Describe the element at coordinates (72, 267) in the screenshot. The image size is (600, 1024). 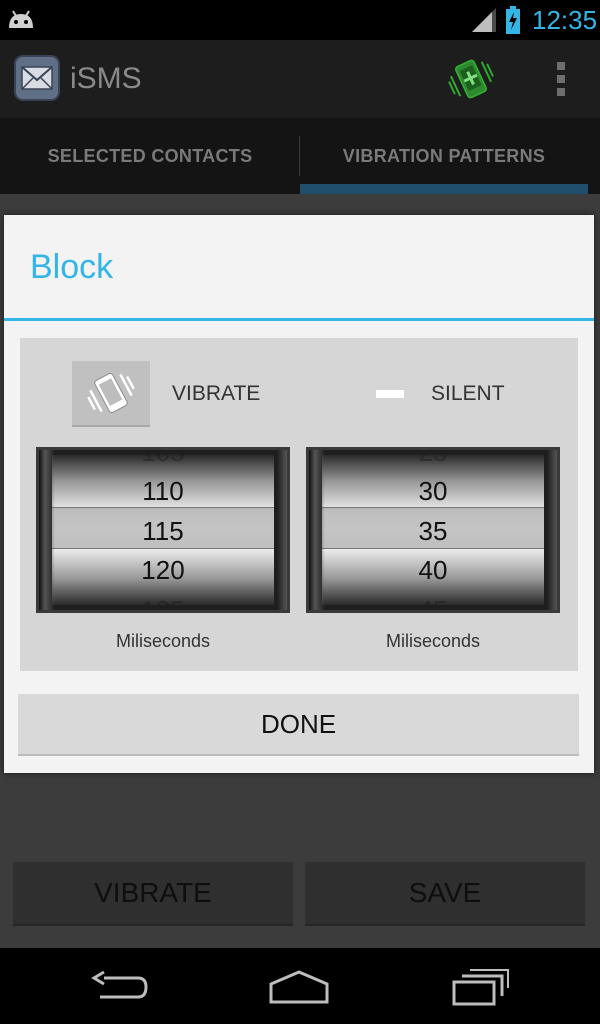
I see `dialog-title: Block` at that location.